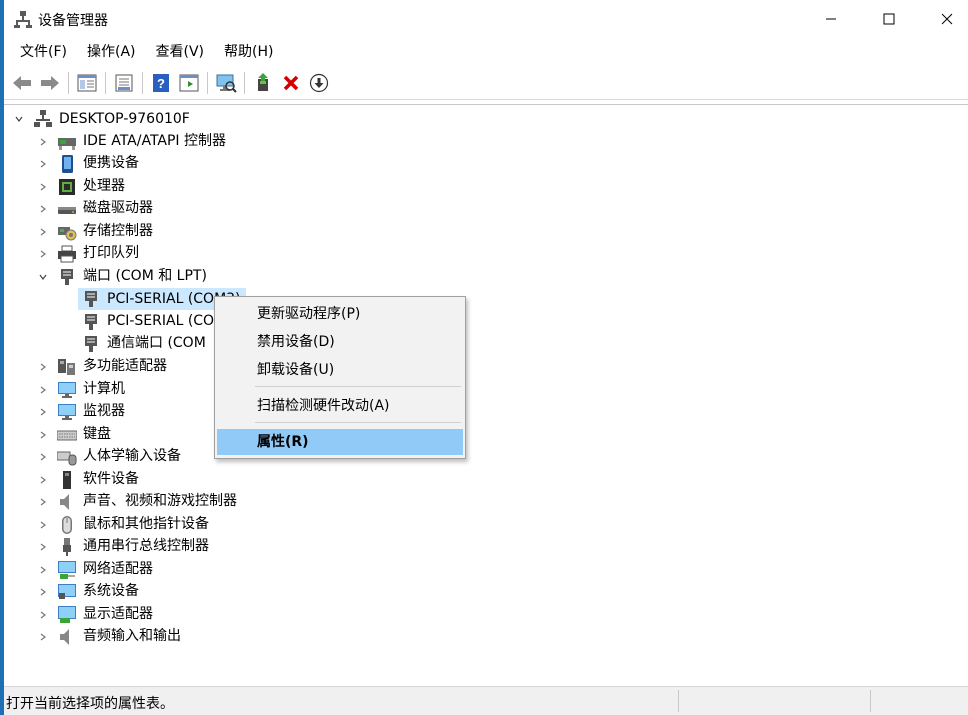 This screenshot has height=715, width=968. What do you see at coordinates (160, 501) in the screenshot?
I see `category-label: 声音、视频和游戏控制器` at bounding box center [160, 501].